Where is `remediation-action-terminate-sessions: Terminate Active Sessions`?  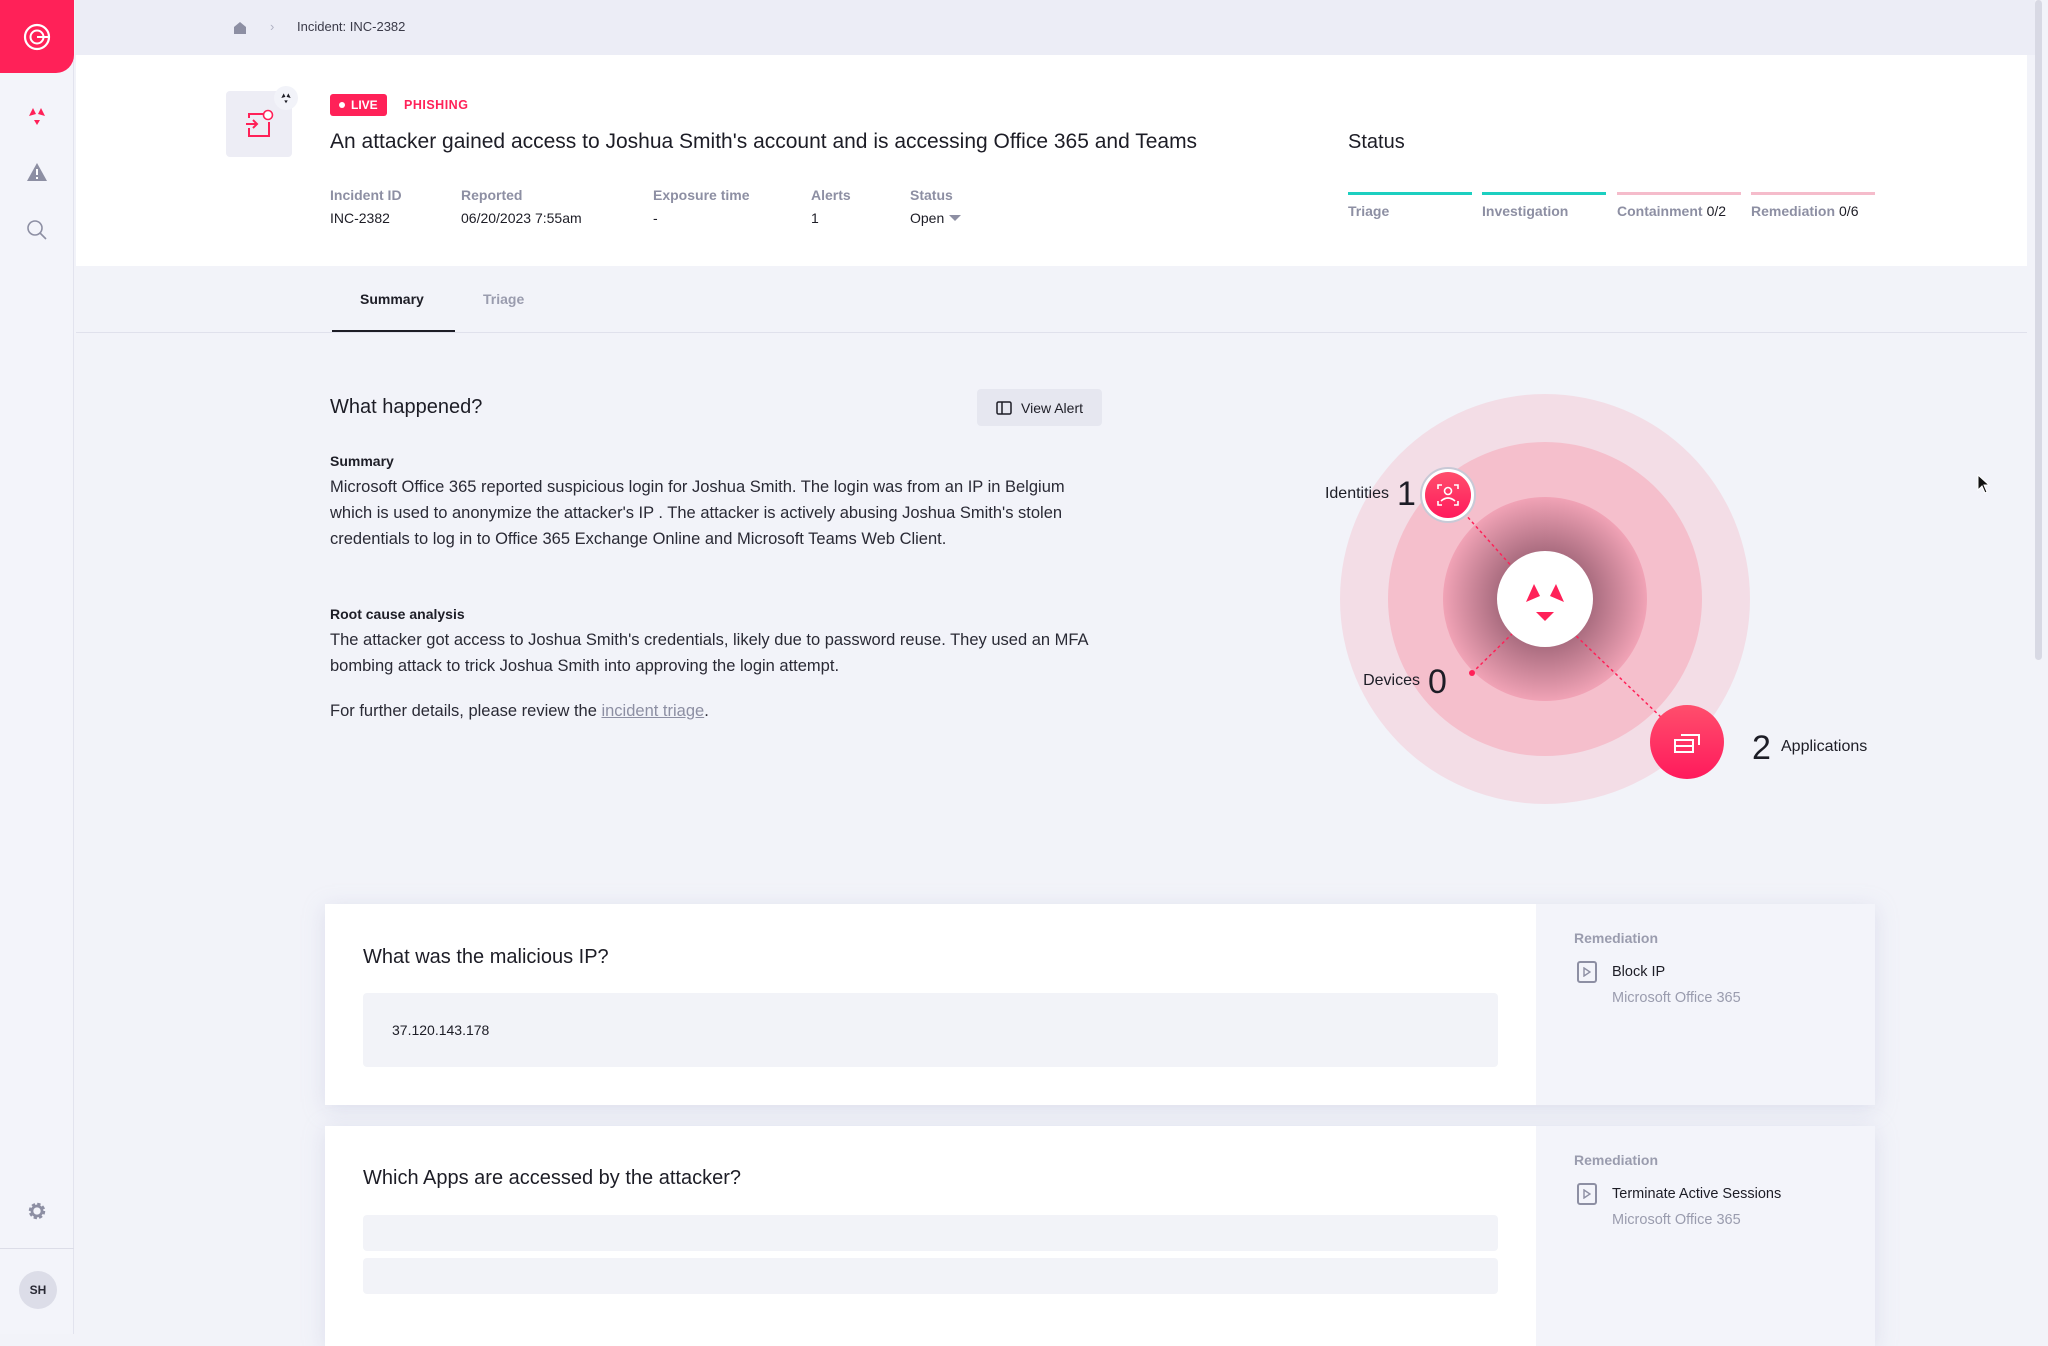 remediation-action-terminate-sessions: Terminate Active Sessions is located at coordinates (1696, 1194).